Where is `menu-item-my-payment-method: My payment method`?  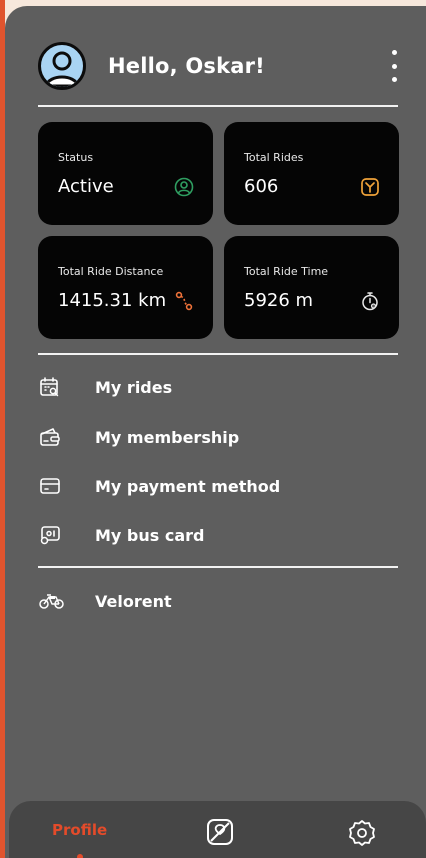 menu-item-my-payment-method: My payment method is located at coordinates (218, 486).